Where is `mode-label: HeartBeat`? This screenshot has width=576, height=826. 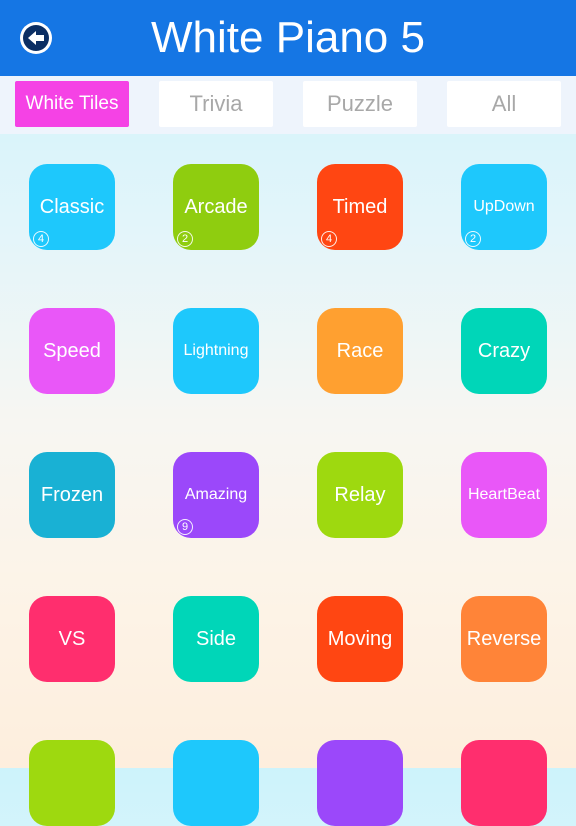
mode-label: HeartBeat is located at coordinates (504, 494).